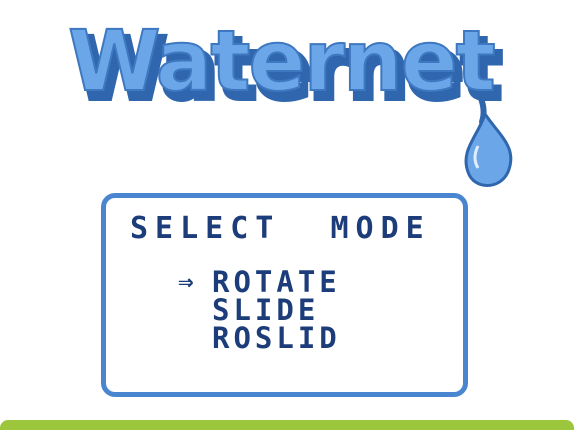  I want to click on screen-edge, so click(287, 425).